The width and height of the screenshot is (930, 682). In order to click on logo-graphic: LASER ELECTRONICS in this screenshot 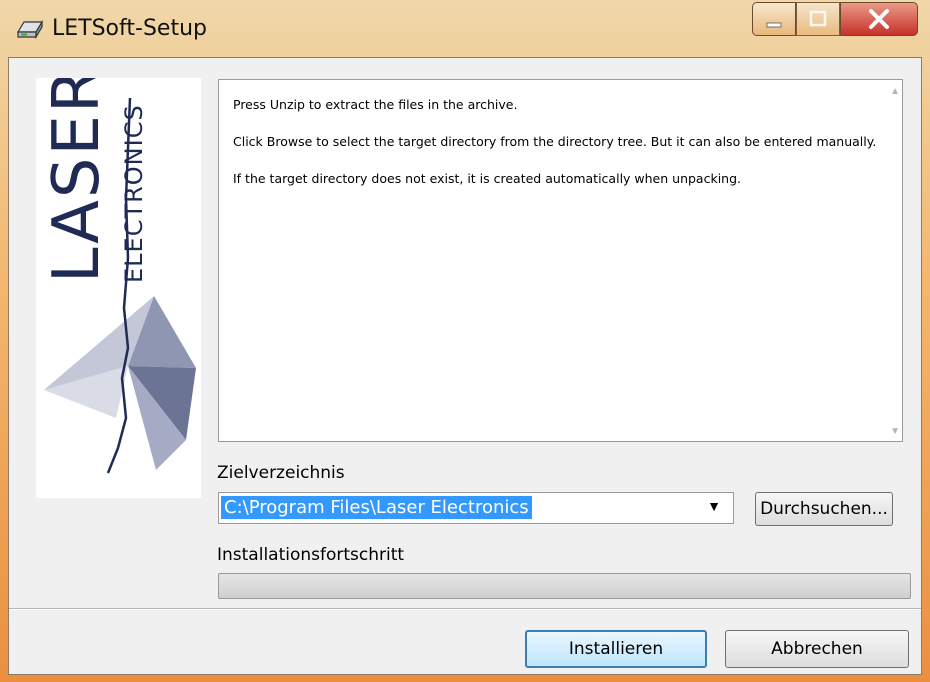, I will do `click(118, 270)`.